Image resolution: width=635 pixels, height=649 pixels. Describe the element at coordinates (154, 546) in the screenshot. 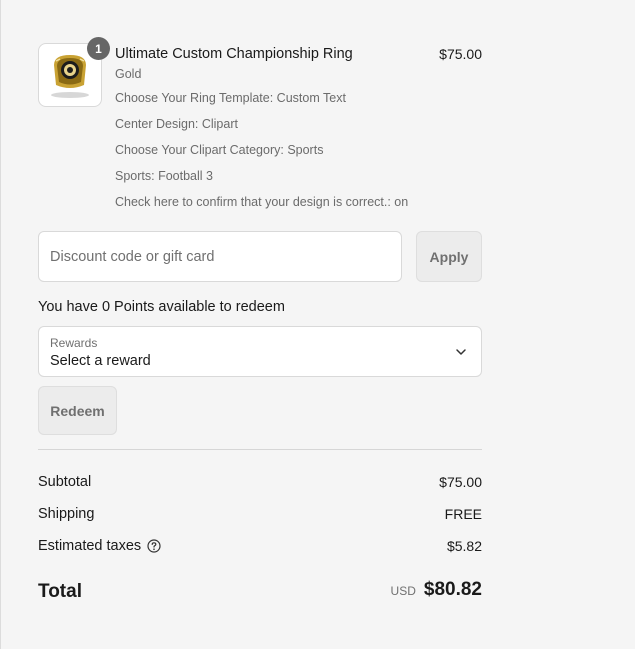

I see `help-circle-icon` at that location.